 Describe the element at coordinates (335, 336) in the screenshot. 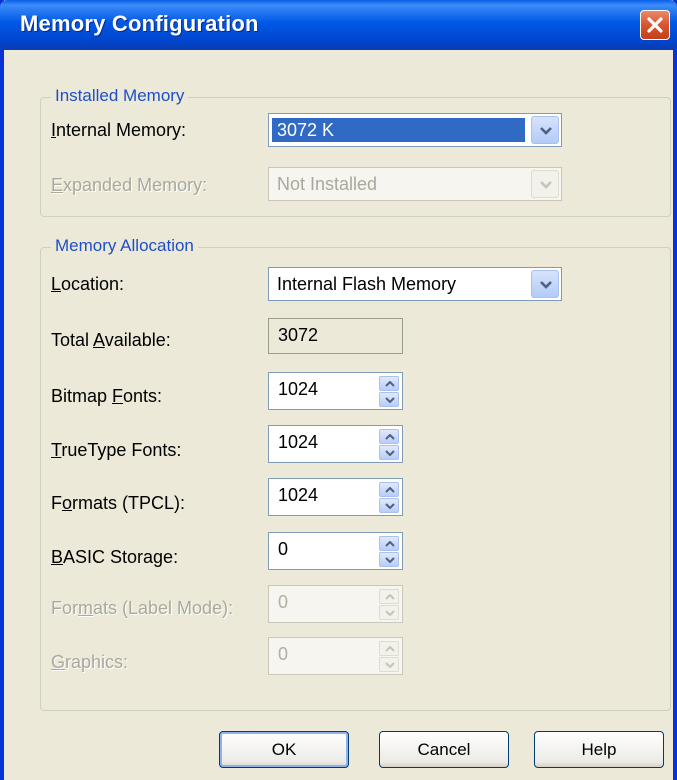

I see `total-available-value: 3072` at that location.